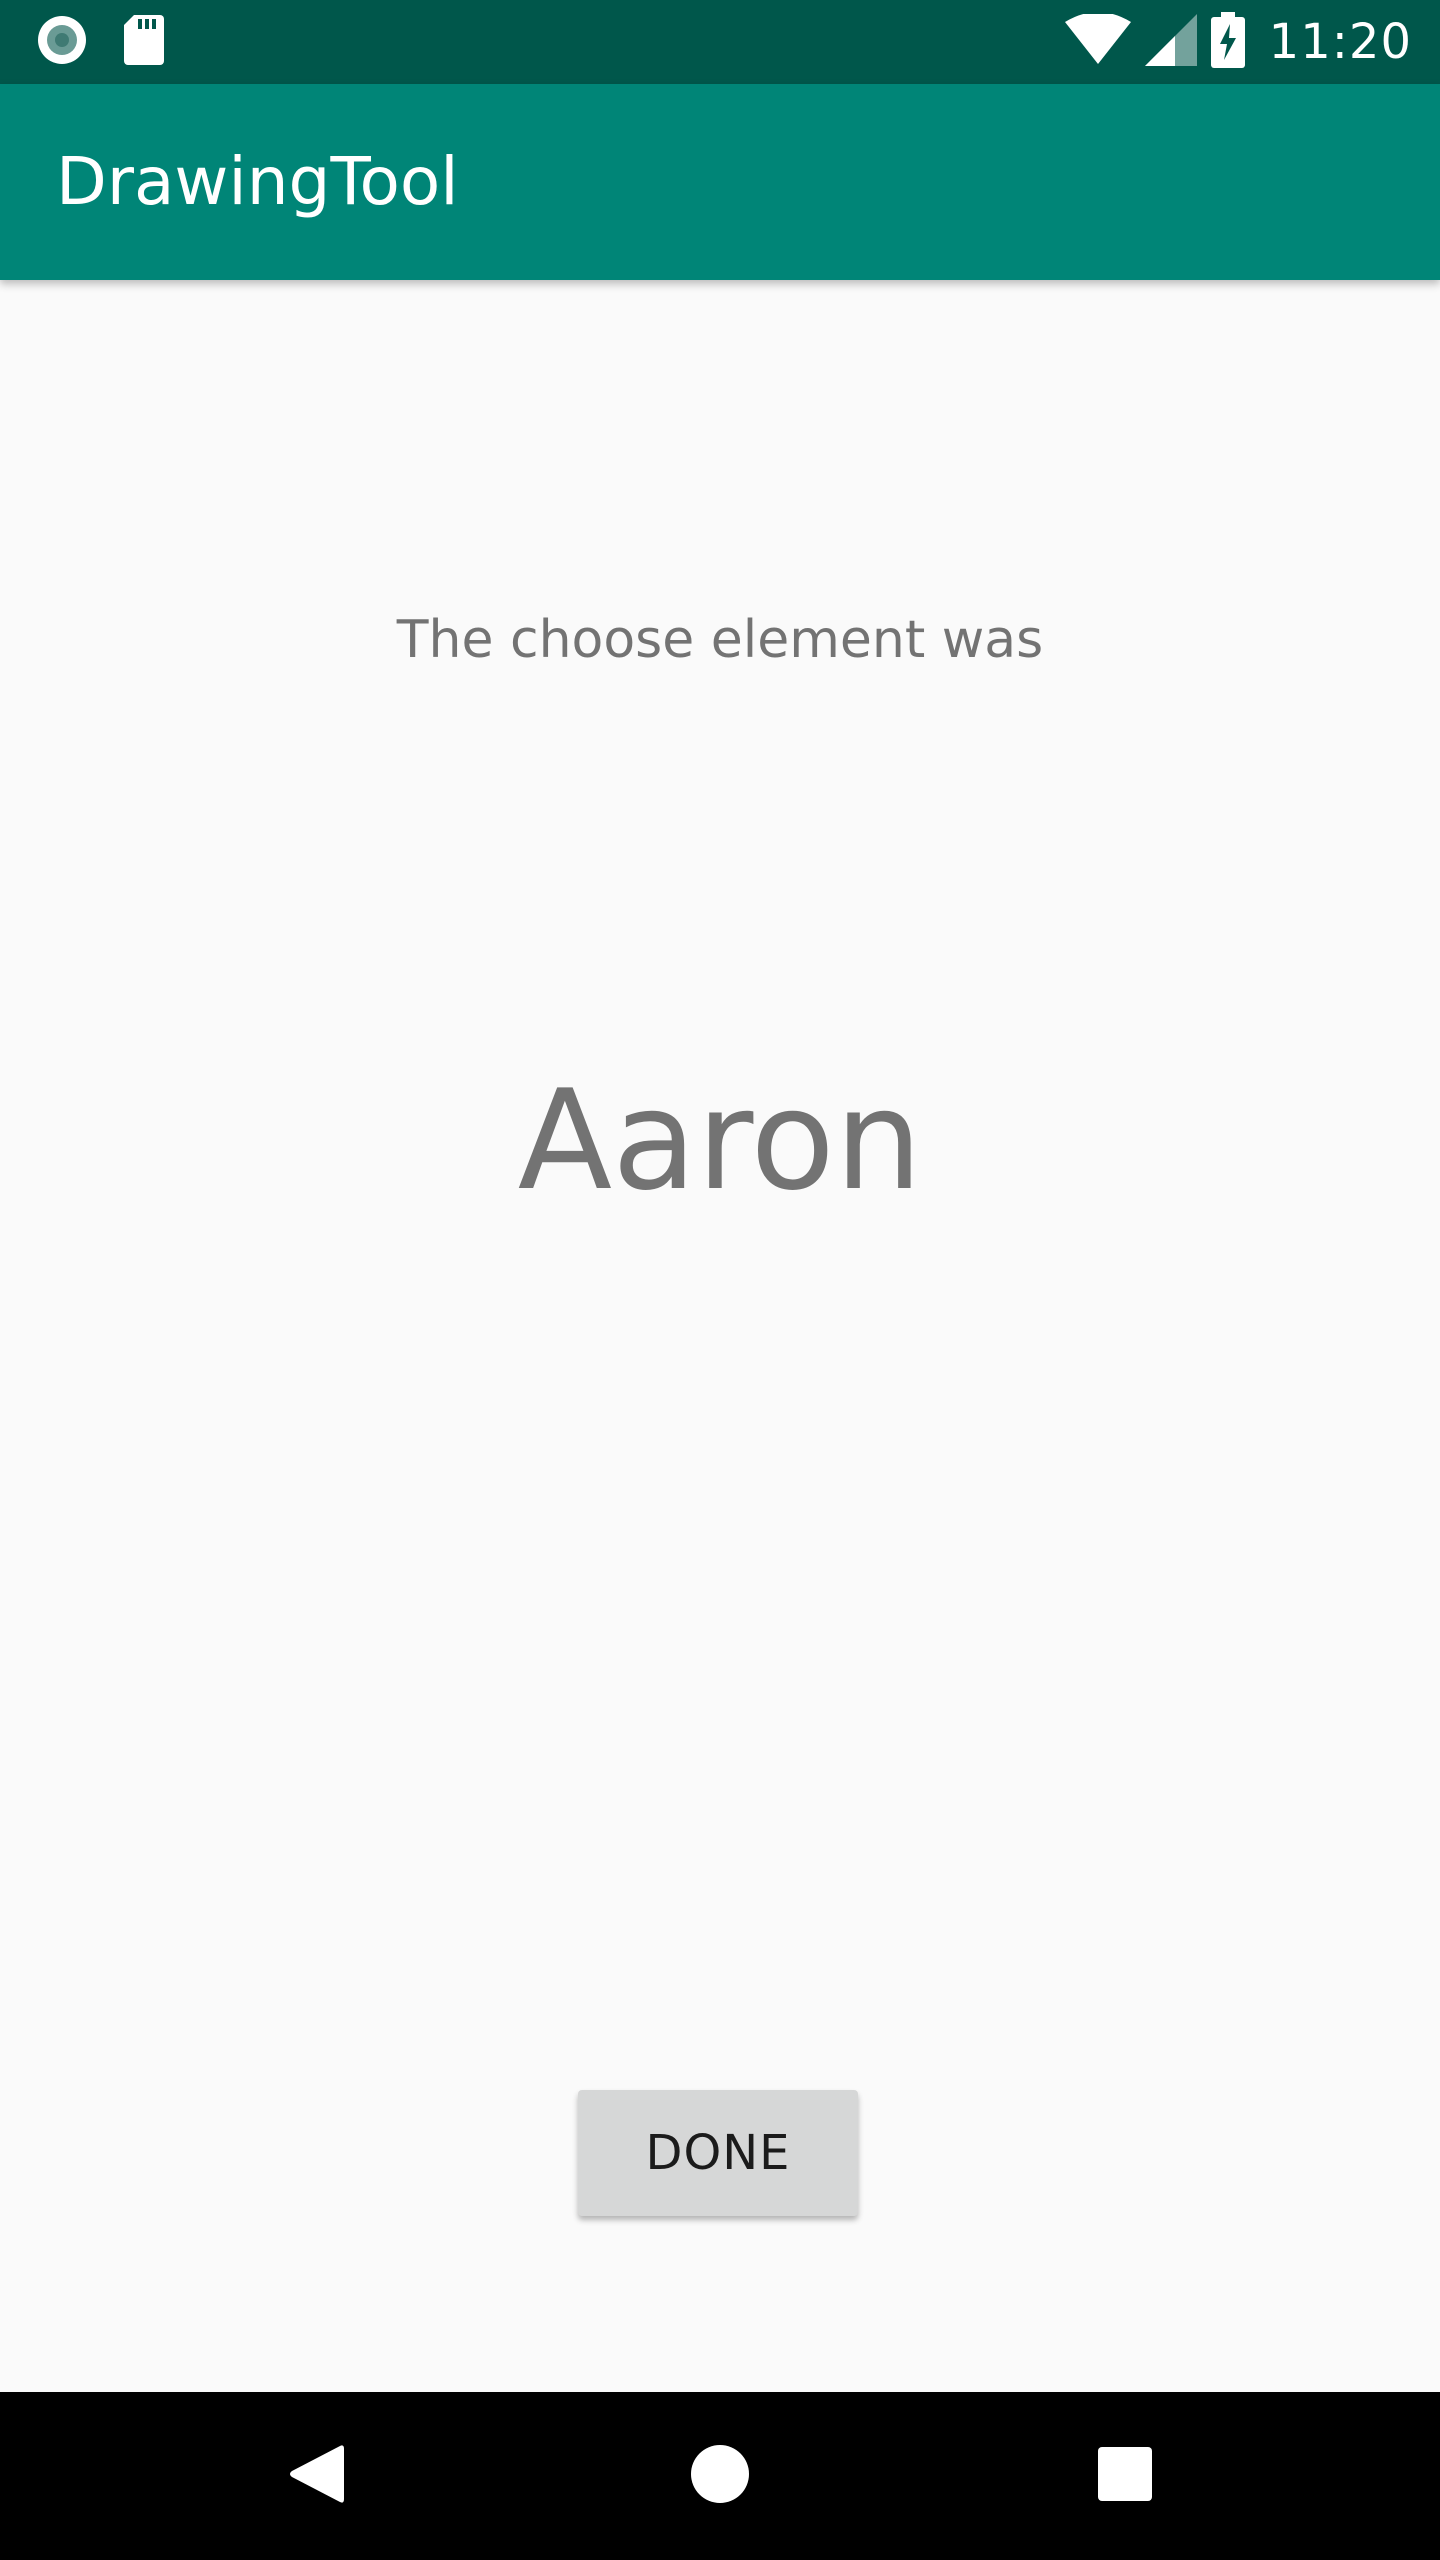 This screenshot has height=2560, width=1440. Describe the element at coordinates (257, 181) in the screenshot. I see `app-title: DrawingTool` at that location.